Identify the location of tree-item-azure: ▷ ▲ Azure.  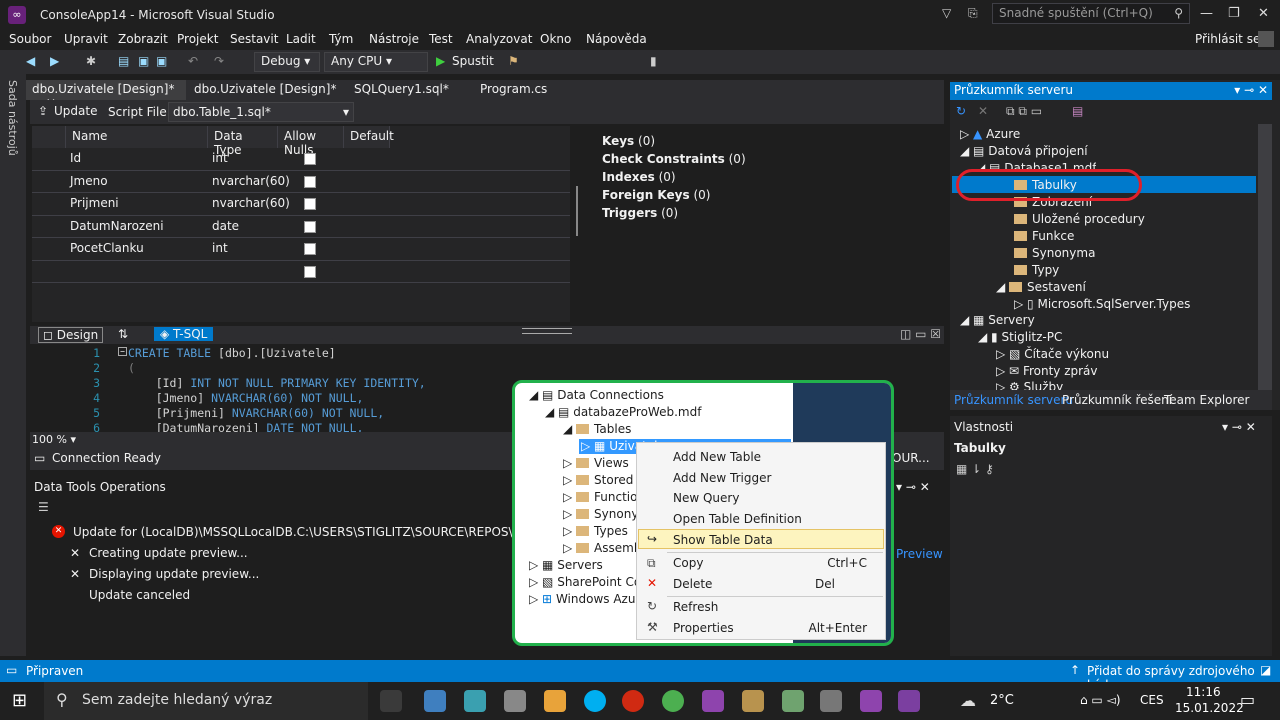
(990, 134).